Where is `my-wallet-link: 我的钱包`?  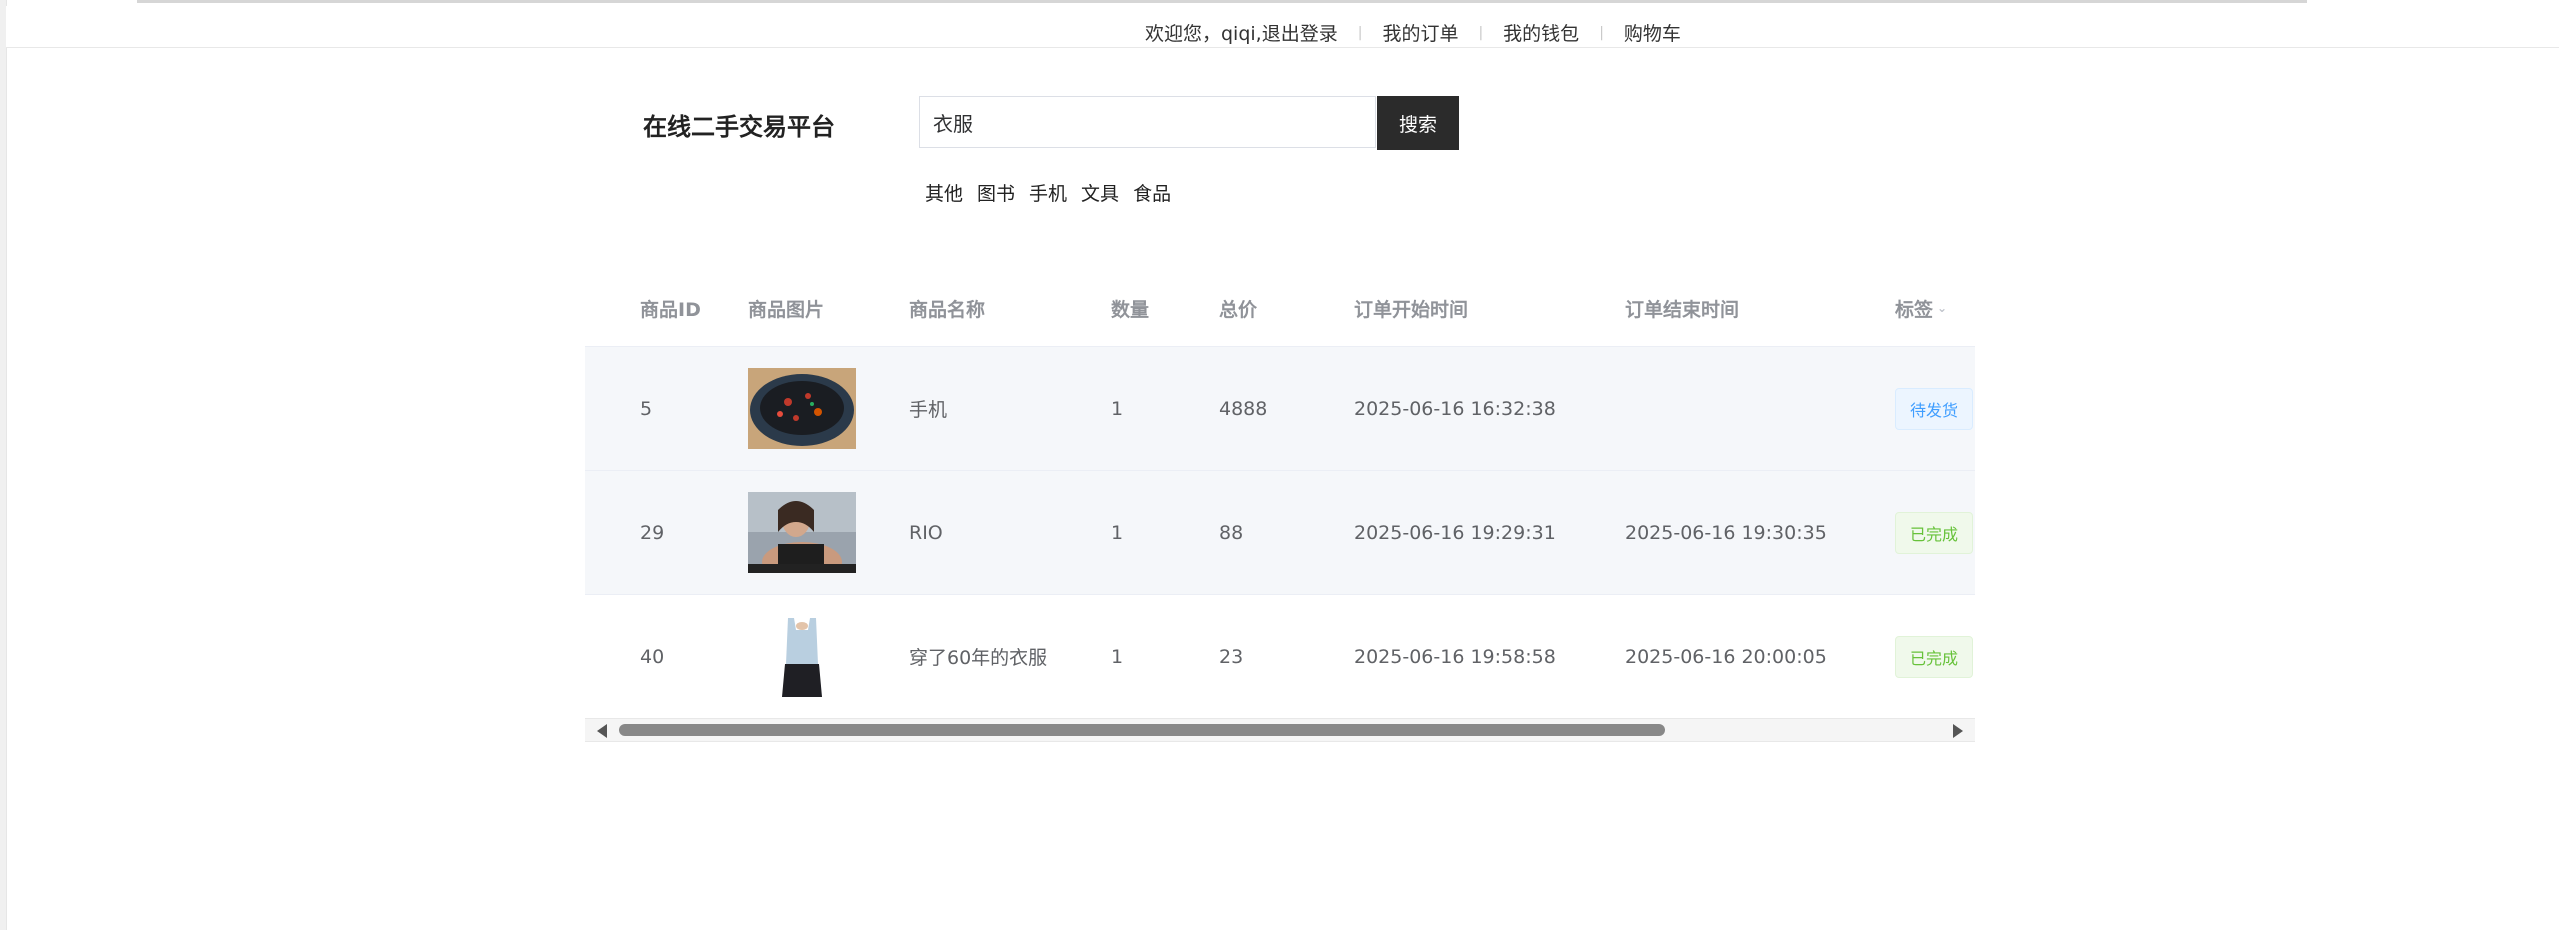
my-wallet-link: 我的钱包 is located at coordinates (1541, 32).